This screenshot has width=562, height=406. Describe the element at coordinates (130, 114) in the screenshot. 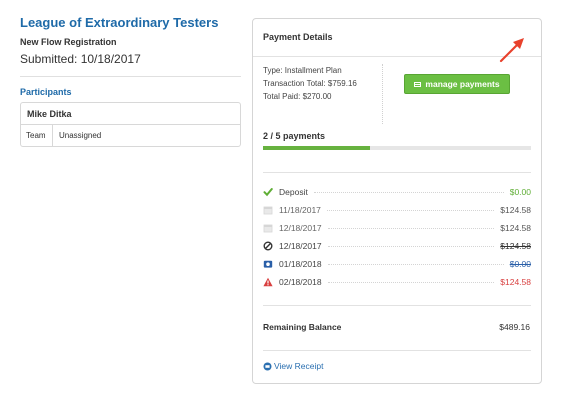

I see `participant-name: Mike Ditka` at that location.